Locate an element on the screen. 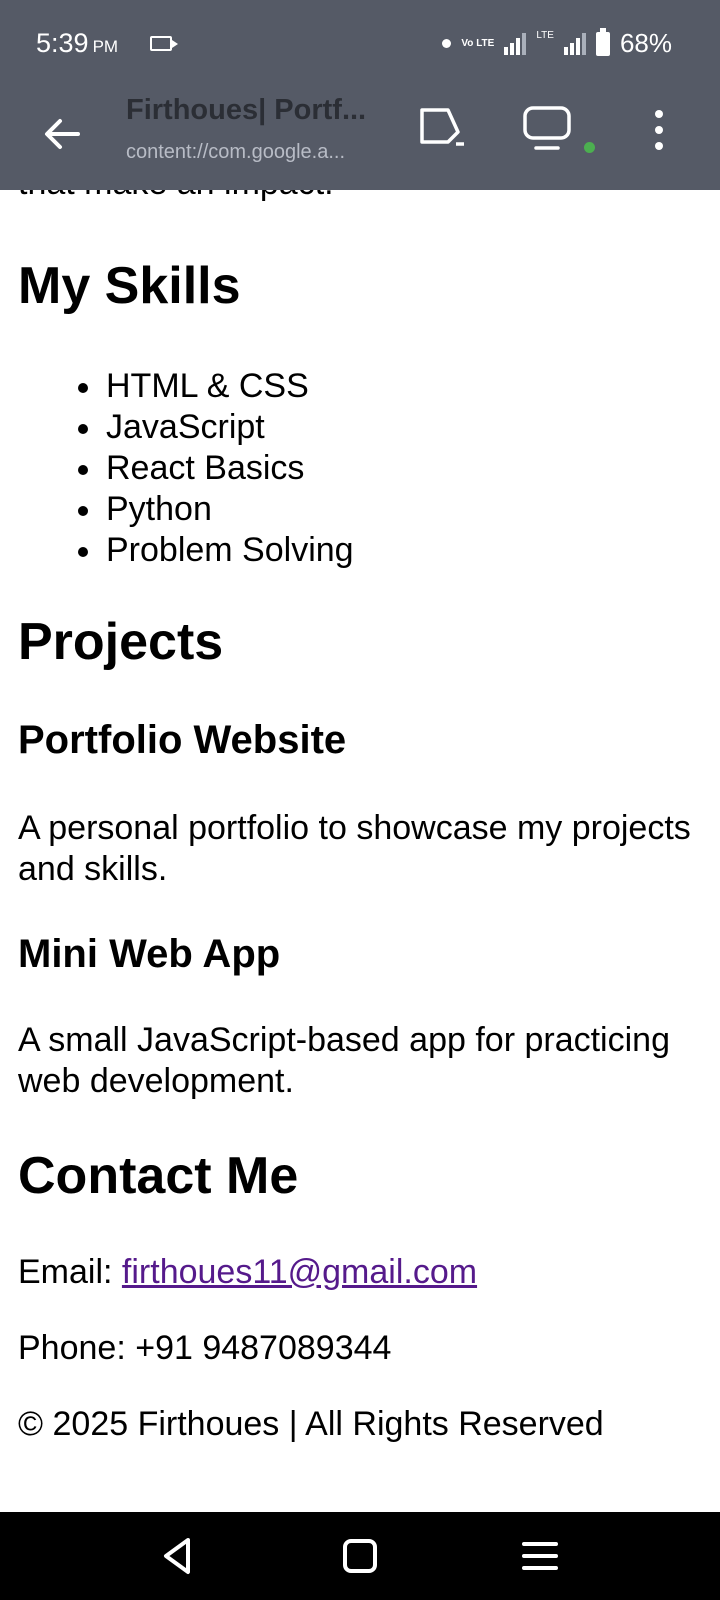 This screenshot has height=1600, width=720. contact-heading: Contact Me is located at coordinates (158, 1176).